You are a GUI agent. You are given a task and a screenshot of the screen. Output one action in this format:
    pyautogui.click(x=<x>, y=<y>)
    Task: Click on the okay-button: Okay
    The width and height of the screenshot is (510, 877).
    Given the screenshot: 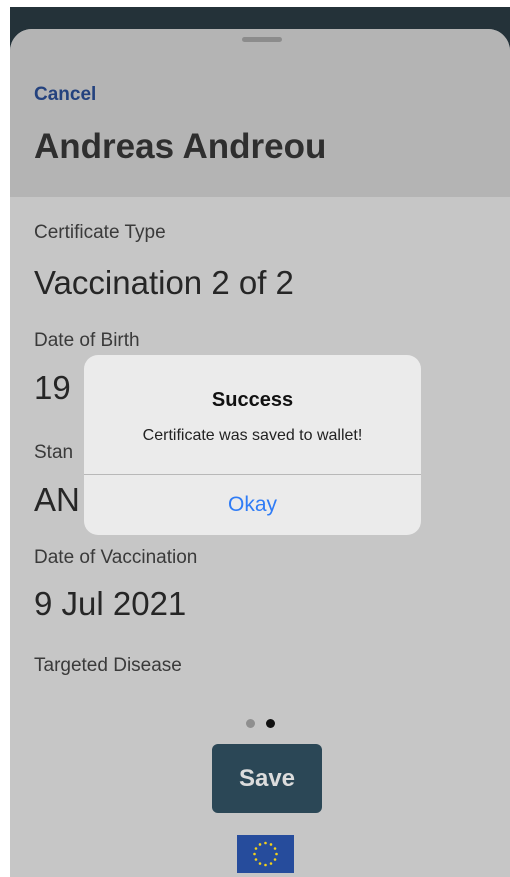 What is the action you would take?
    pyautogui.click(x=252, y=505)
    